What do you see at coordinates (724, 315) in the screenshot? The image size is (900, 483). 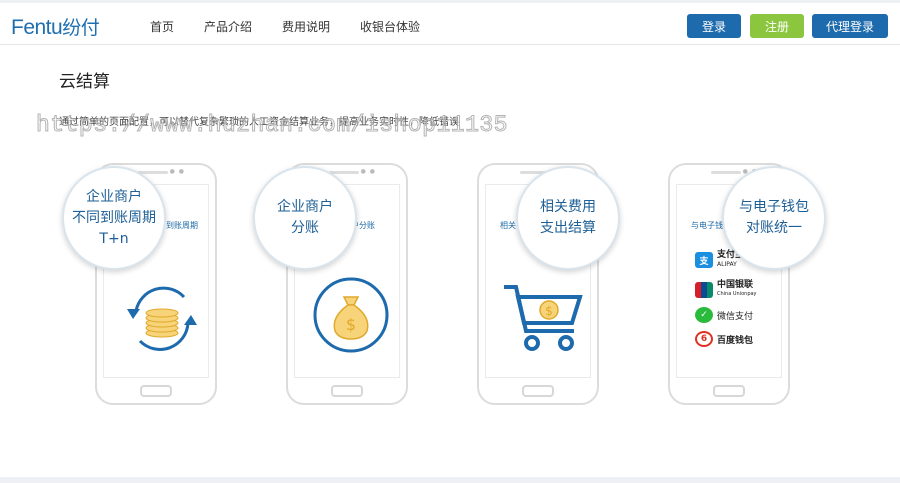 I see `payment-wechat: ✓ 微信支付` at bounding box center [724, 315].